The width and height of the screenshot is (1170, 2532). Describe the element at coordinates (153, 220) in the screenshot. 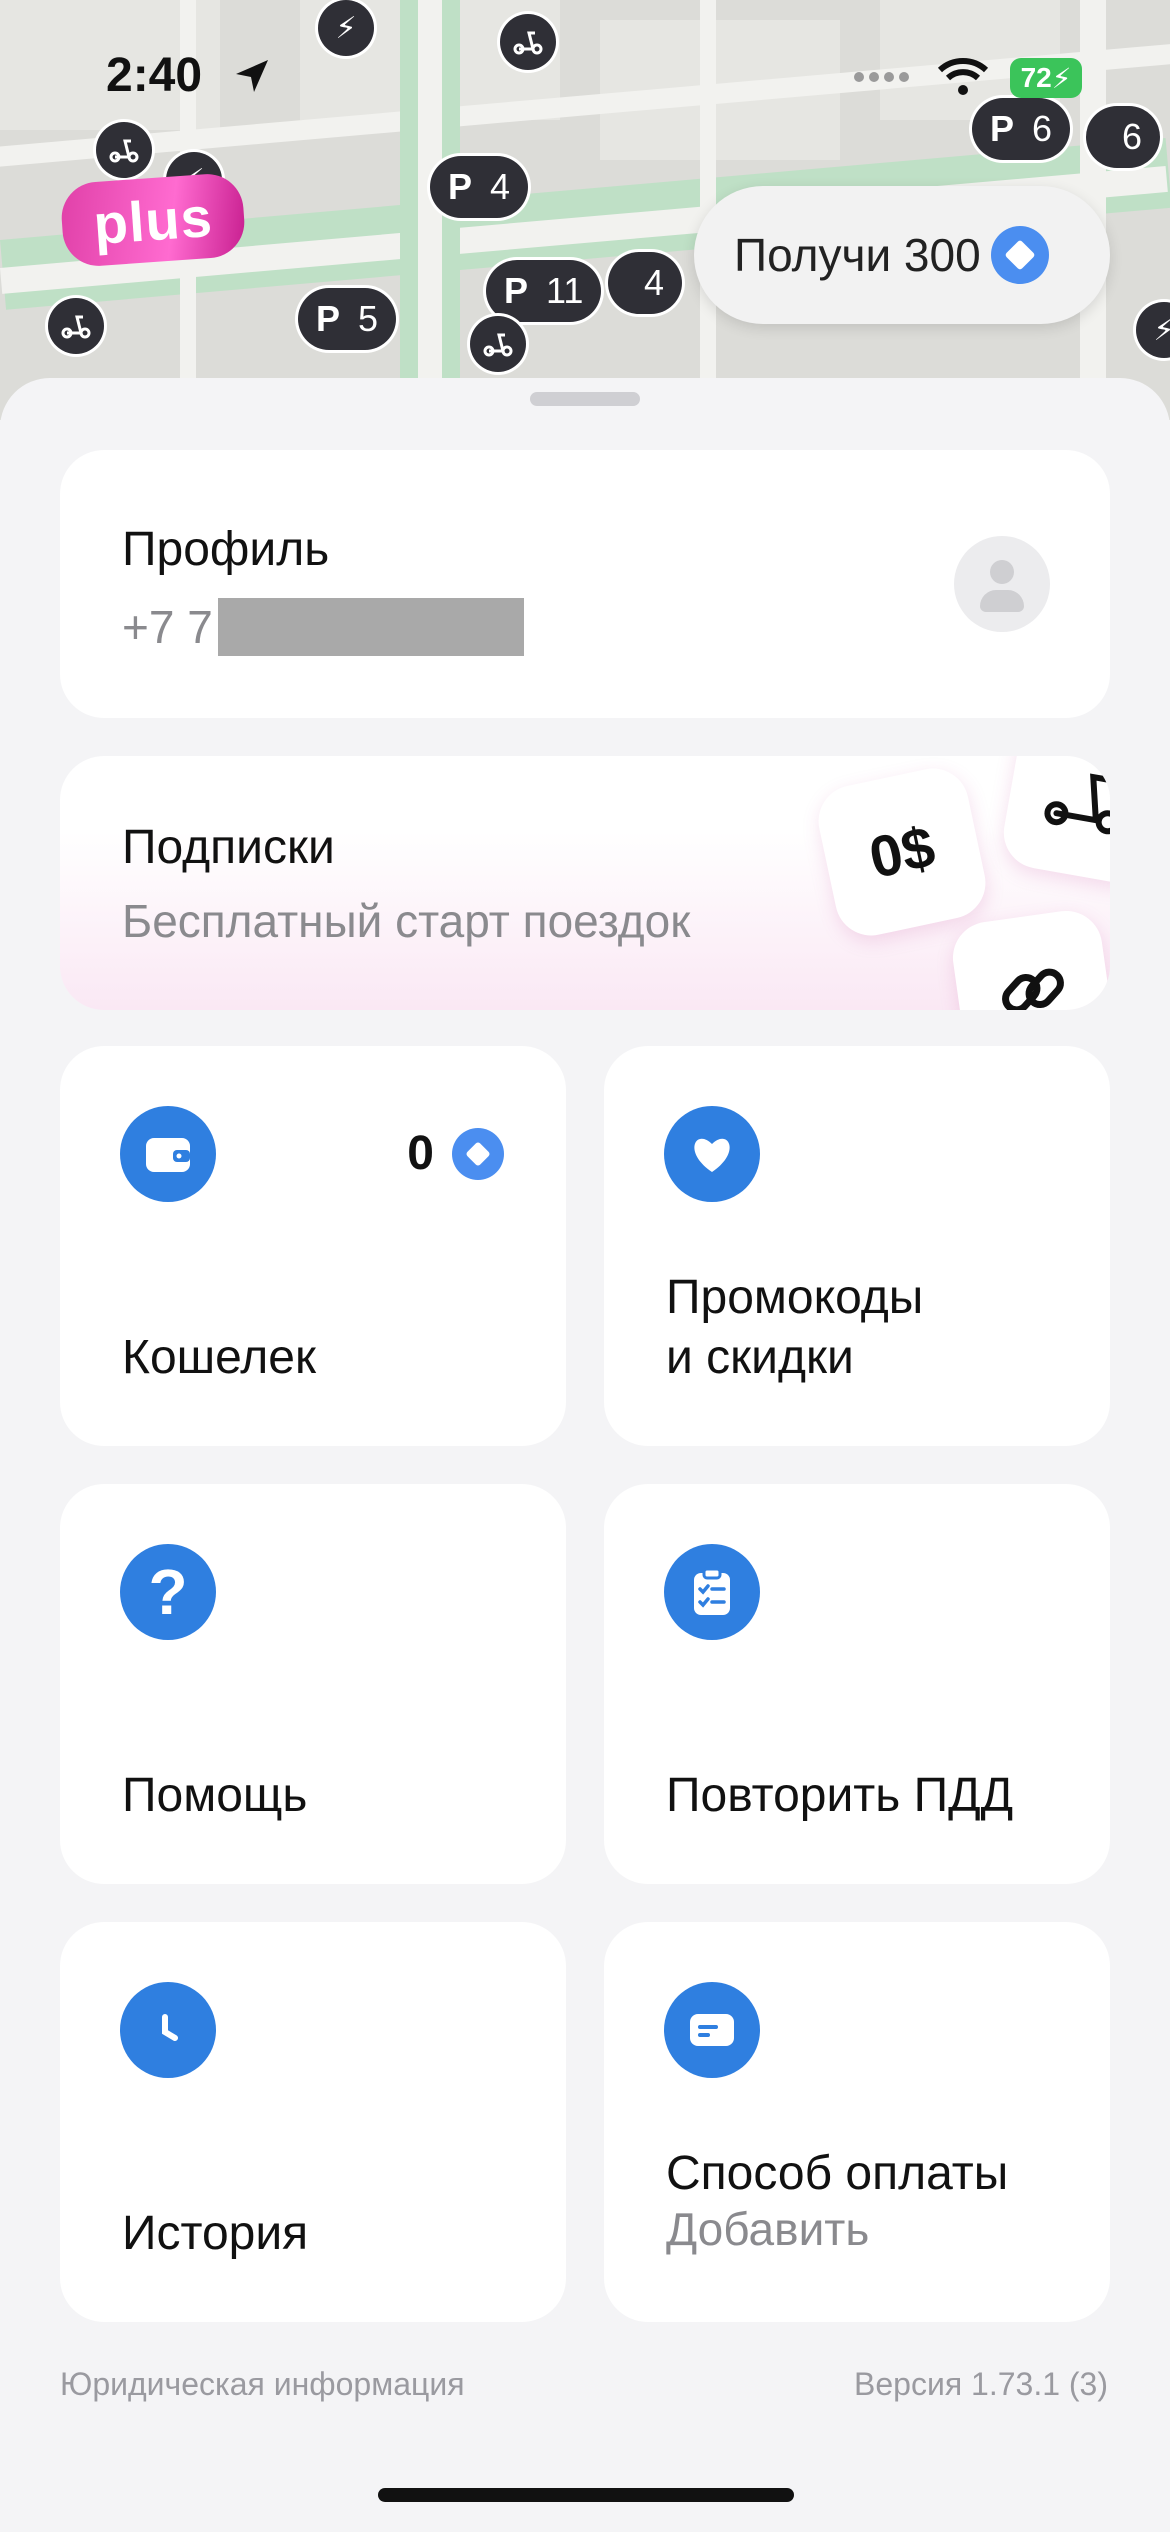

I see `plus-badge: plus` at that location.